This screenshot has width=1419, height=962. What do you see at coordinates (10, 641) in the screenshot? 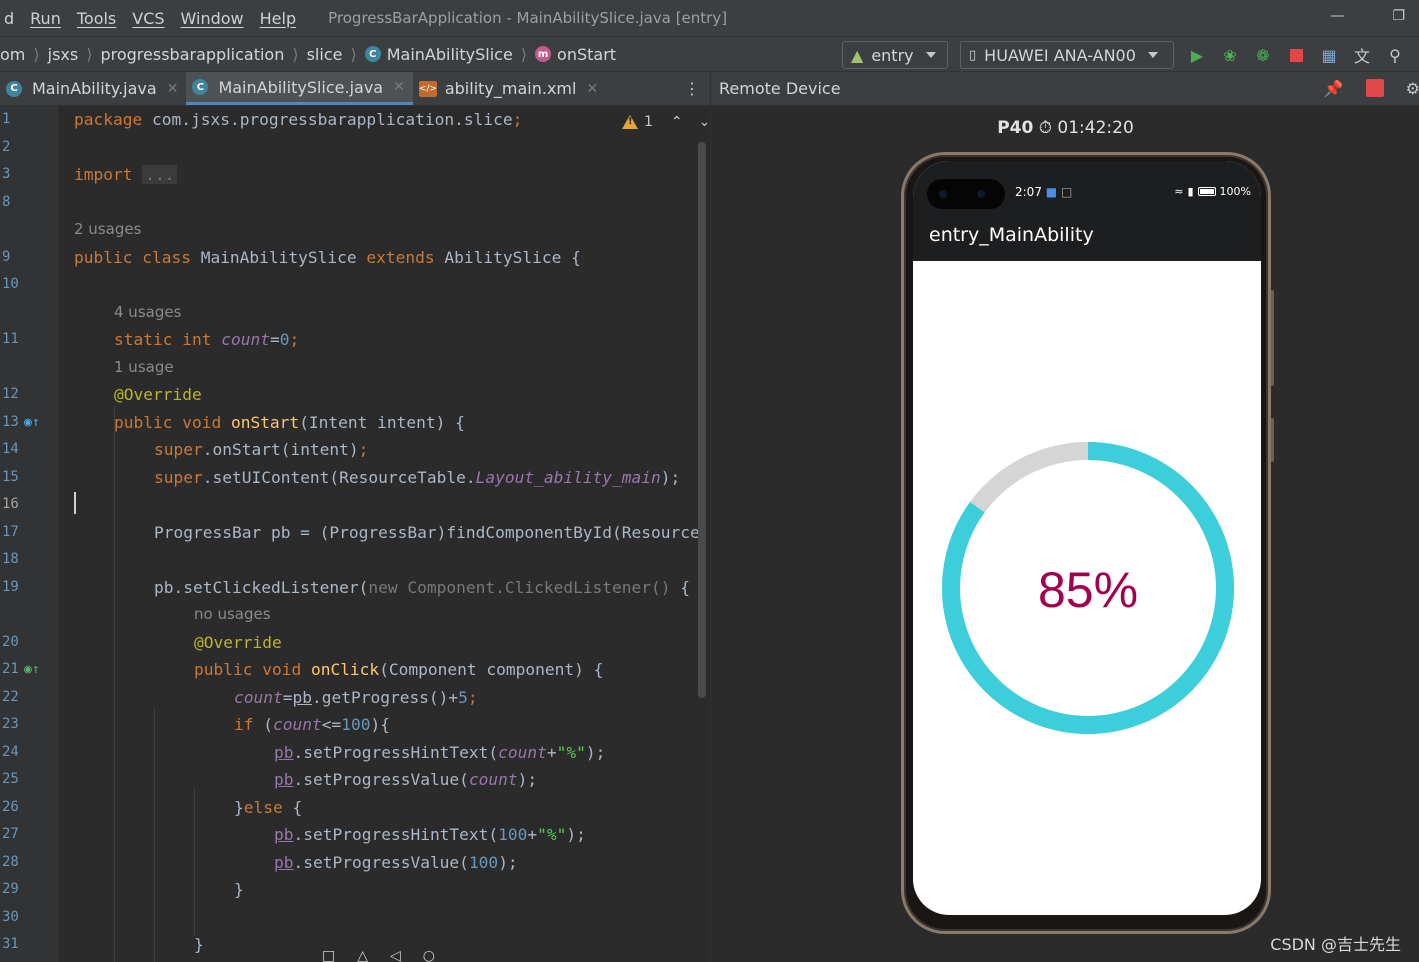
I see `line-number: 20` at bounding box center [10, 641].